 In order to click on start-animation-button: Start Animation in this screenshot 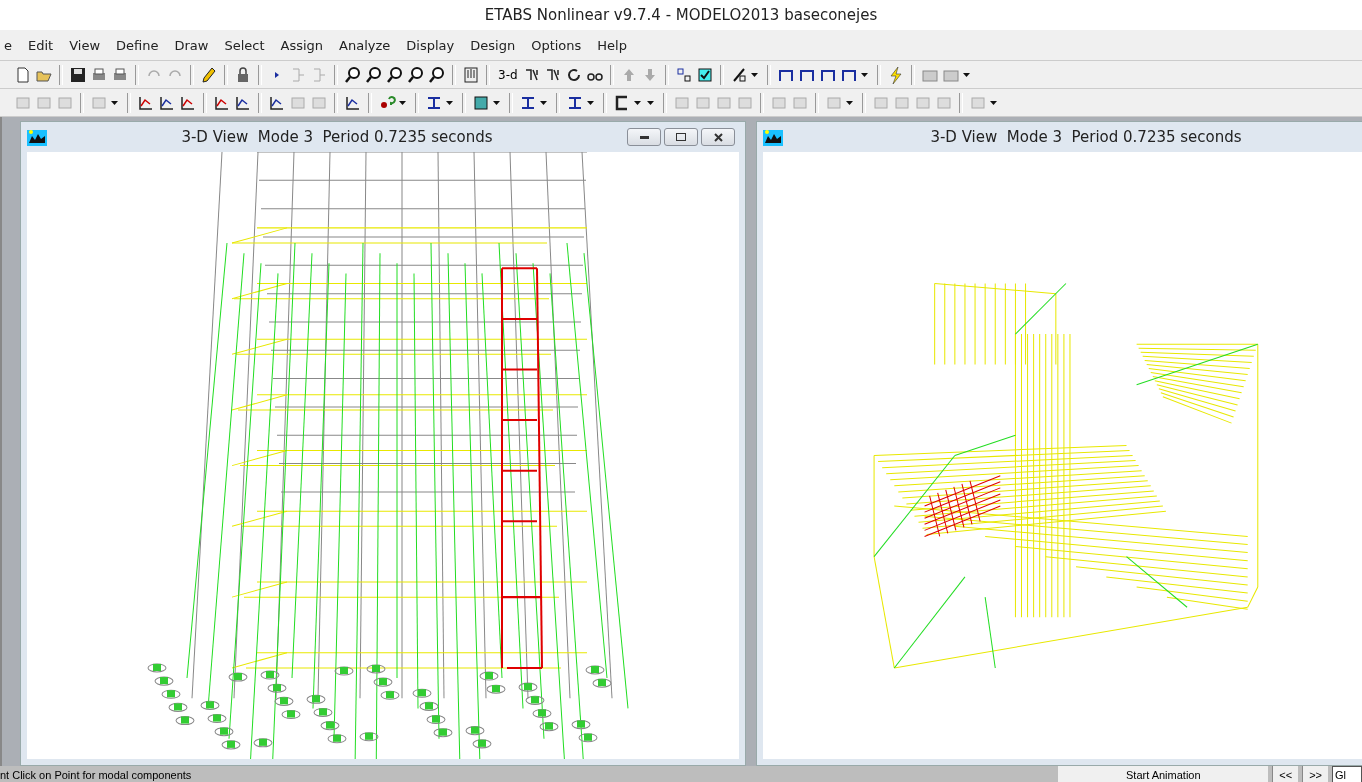, I will do `click(1163, 774)`.